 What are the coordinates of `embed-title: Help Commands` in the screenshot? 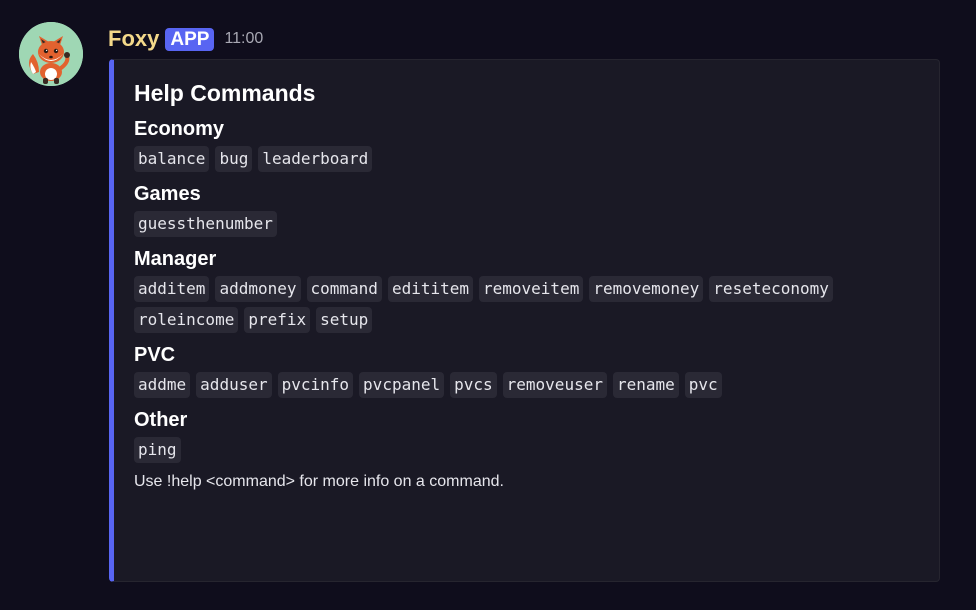 It's located at (225, 93).